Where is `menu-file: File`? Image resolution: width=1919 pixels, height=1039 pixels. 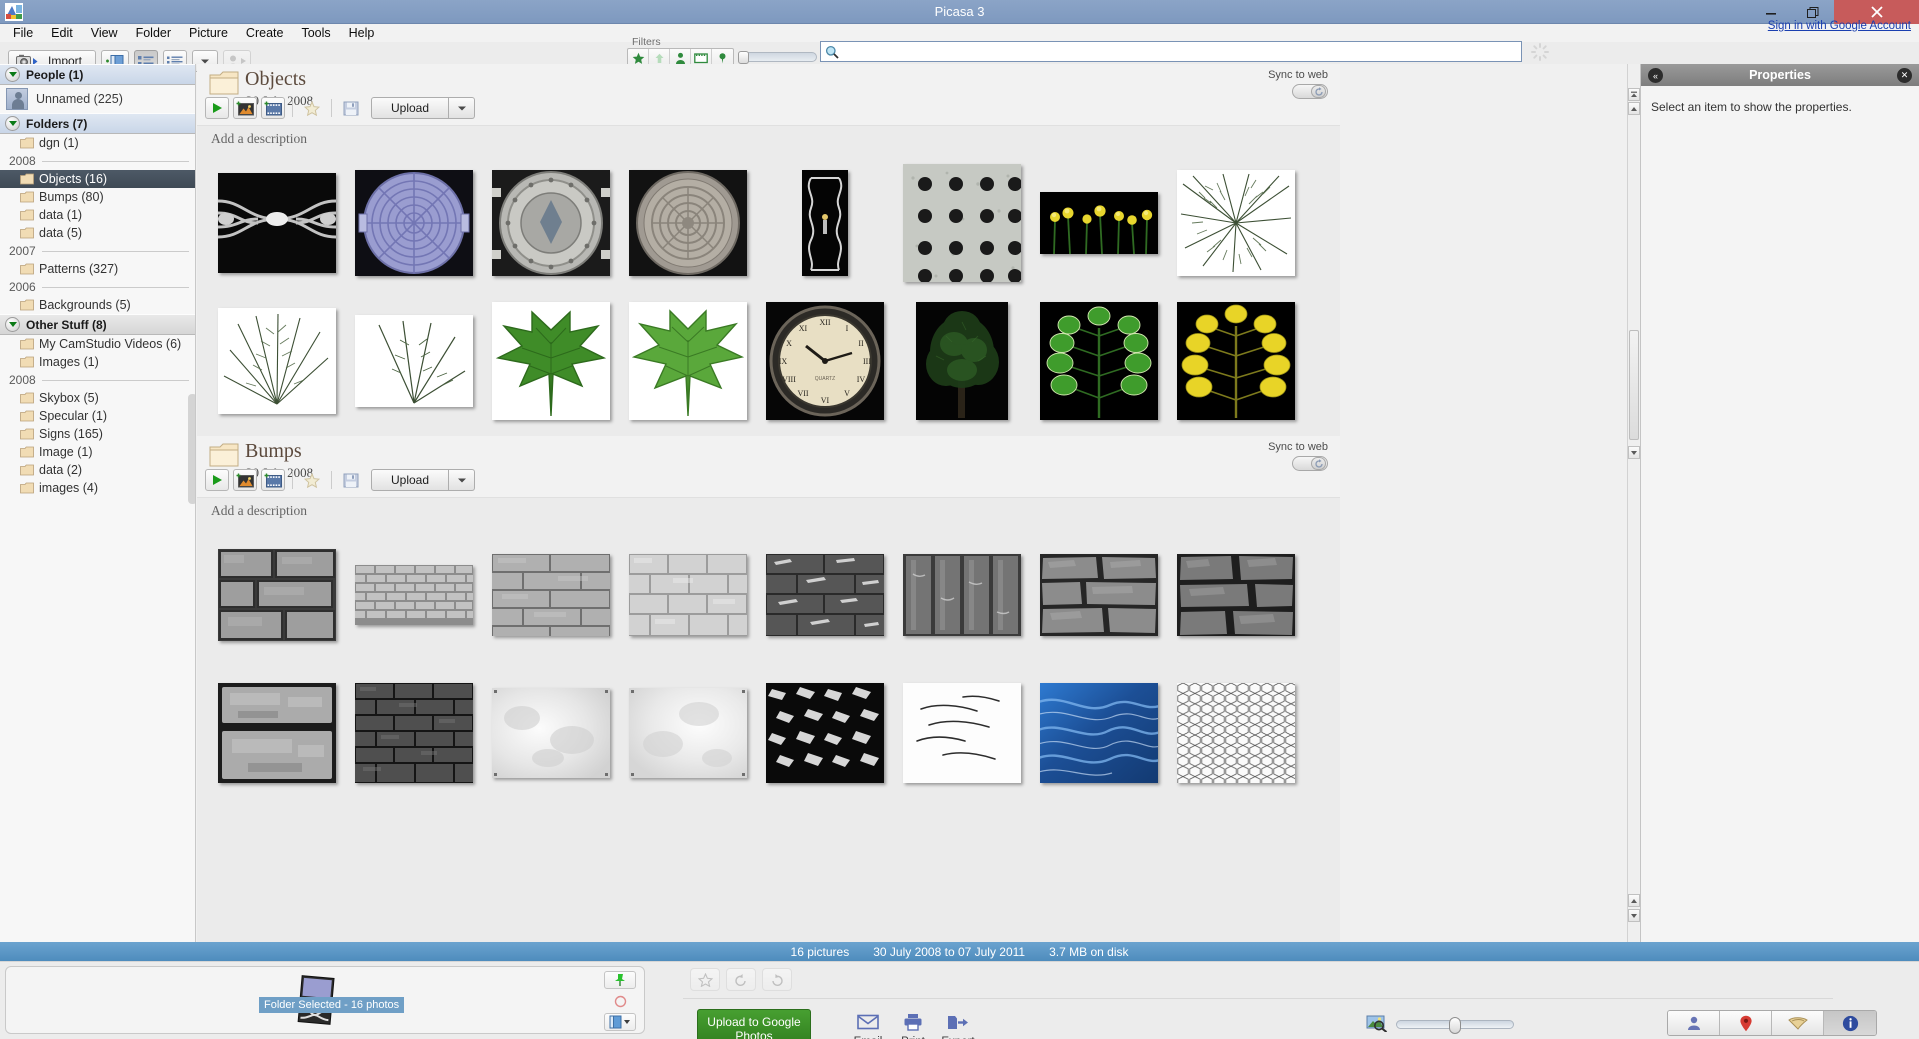 menu-file: File is located at coordinates (23, 33).